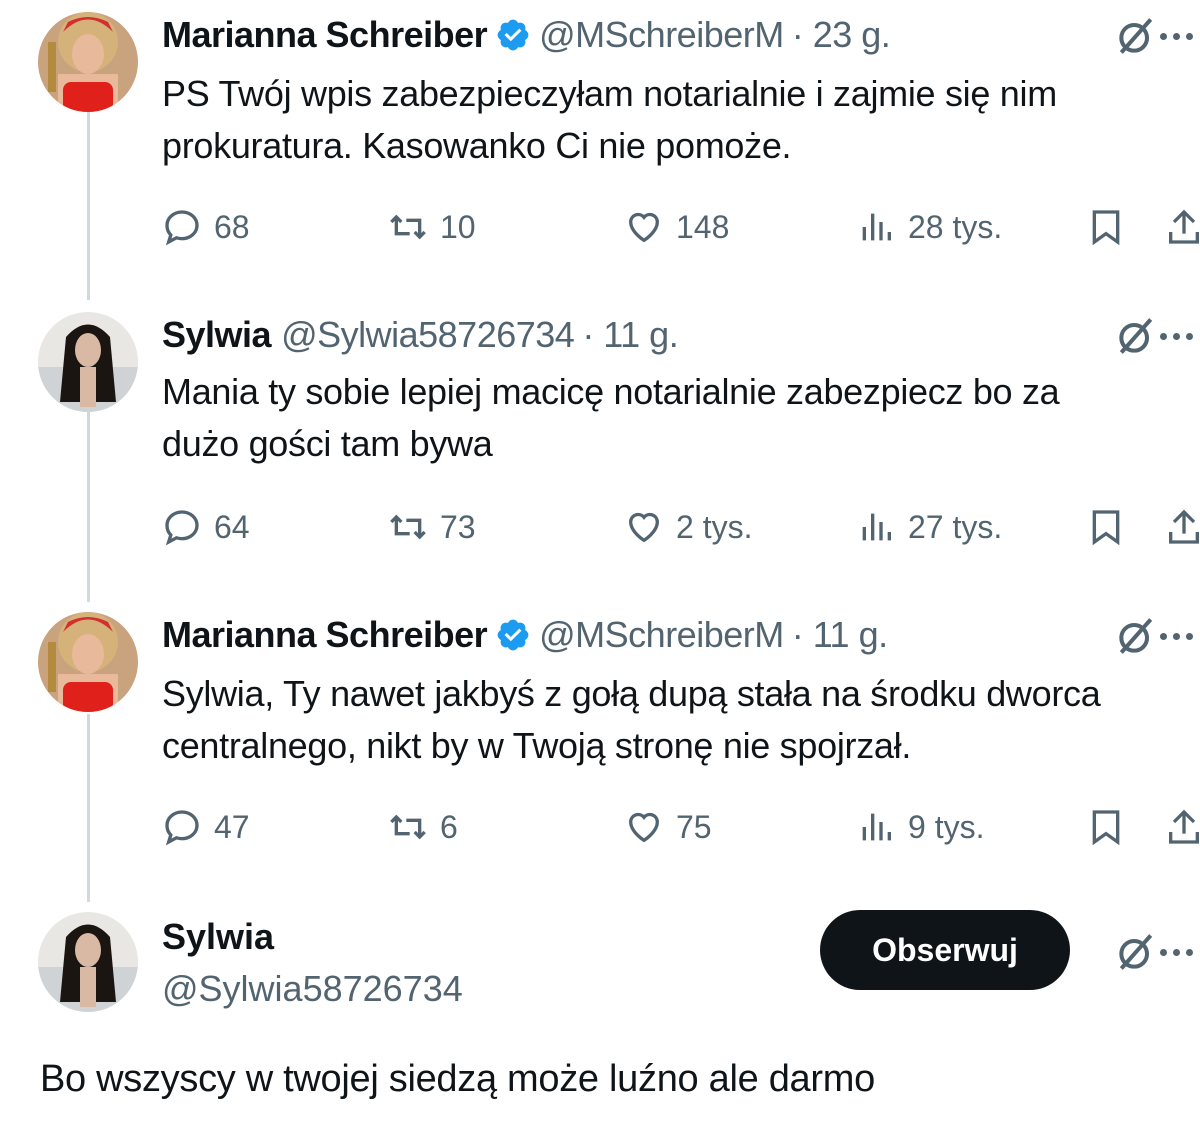 This screenshot has width=1200, height=1131. I want to click on like-button: 2 tys., so click(688, 527).